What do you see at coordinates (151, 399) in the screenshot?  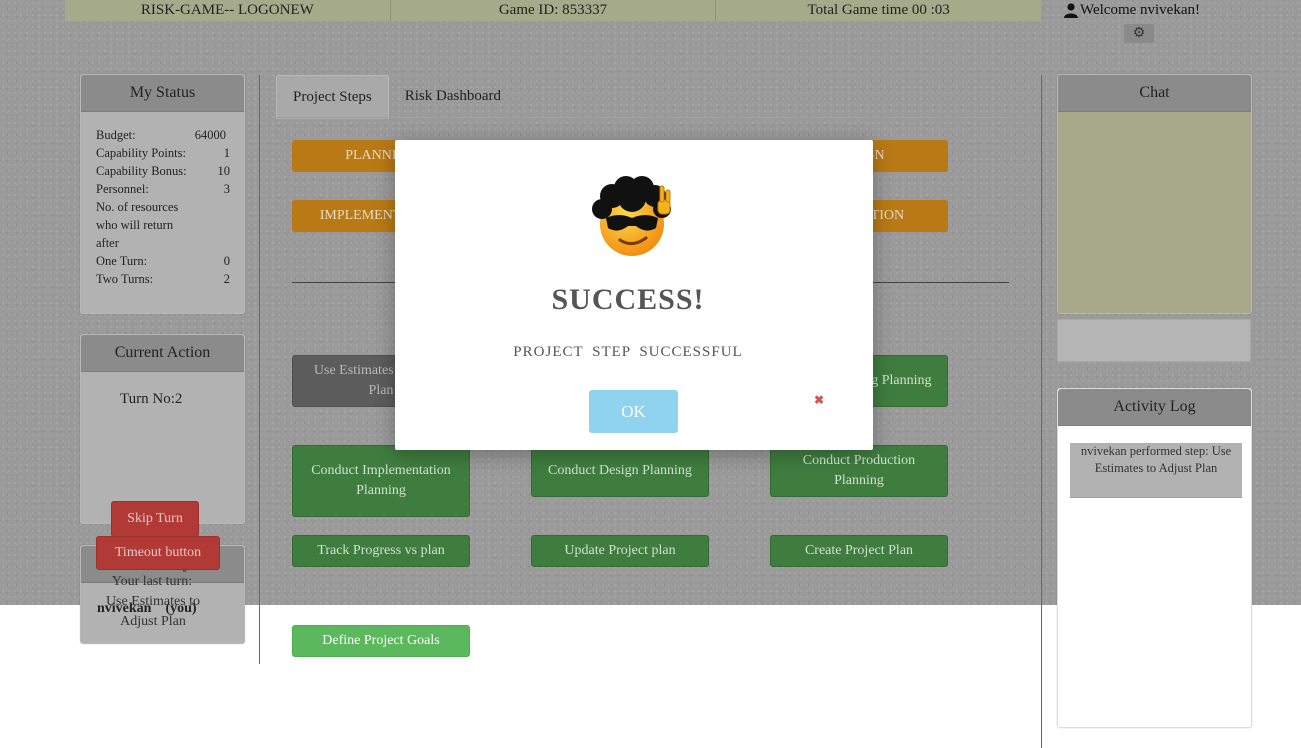 I see `turn-number: Turn No:2` at bounding box center [151, 399].